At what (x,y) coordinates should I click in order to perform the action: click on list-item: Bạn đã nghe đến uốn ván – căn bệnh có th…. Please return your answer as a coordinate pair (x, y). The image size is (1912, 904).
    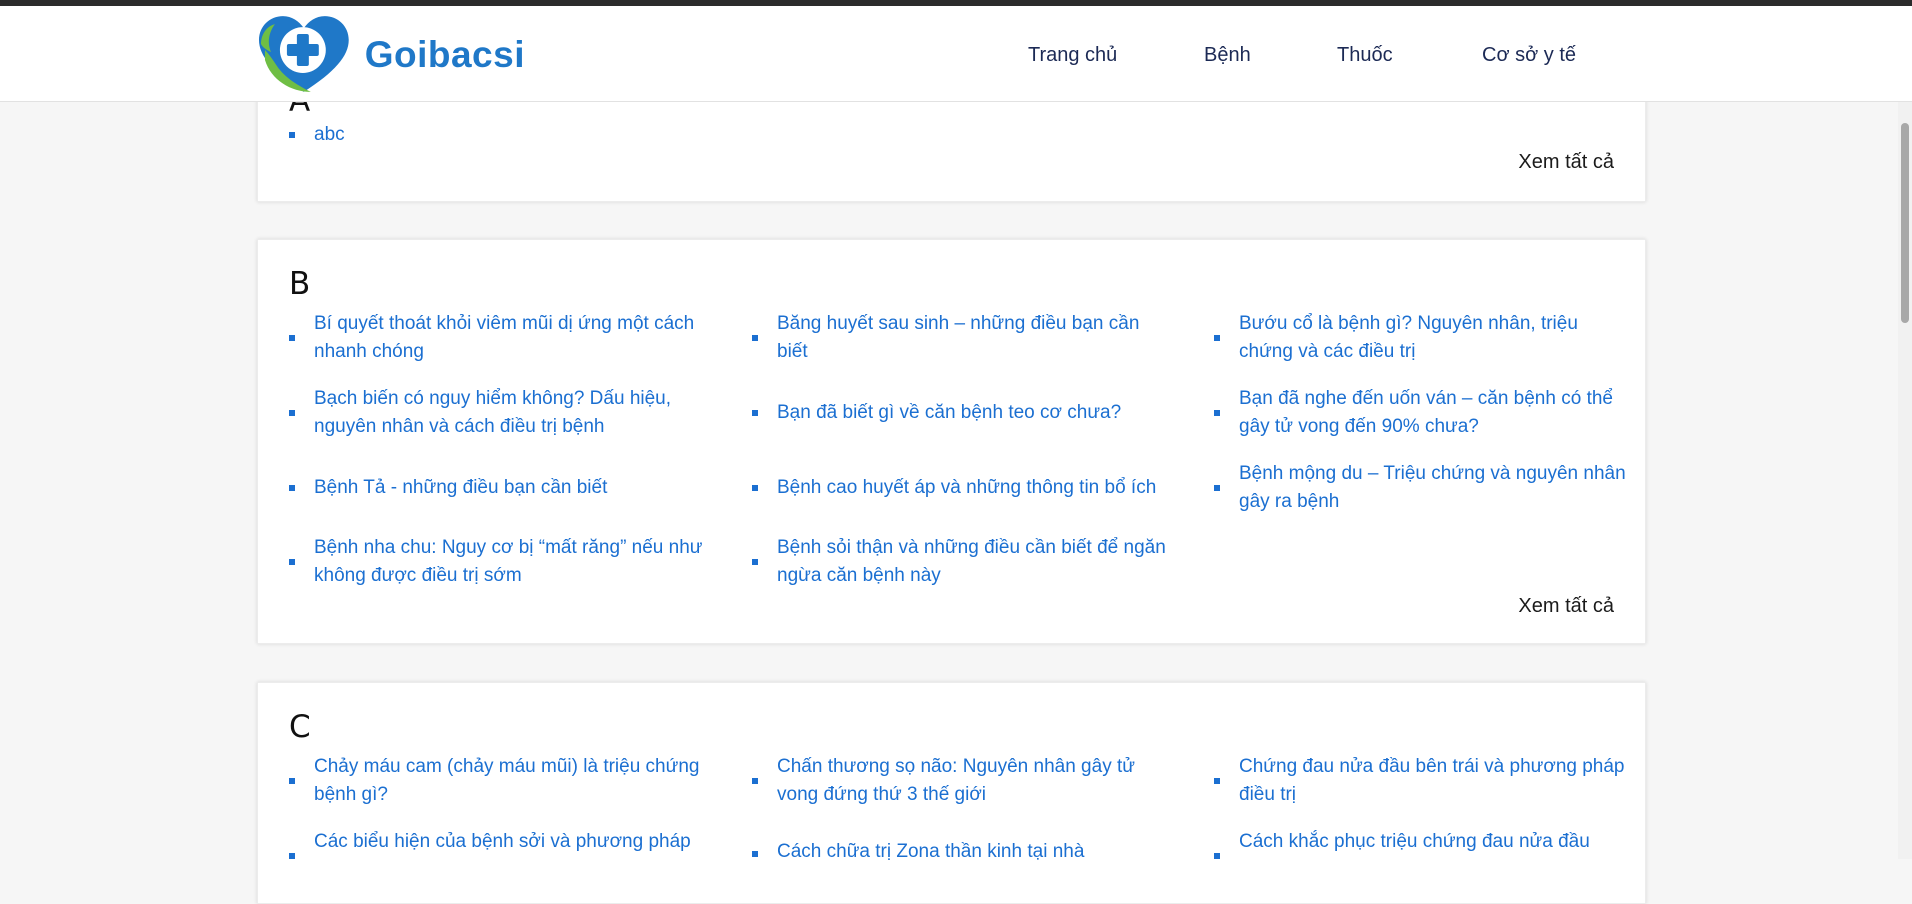
    Looking at the image, I should click on (1421, 413).